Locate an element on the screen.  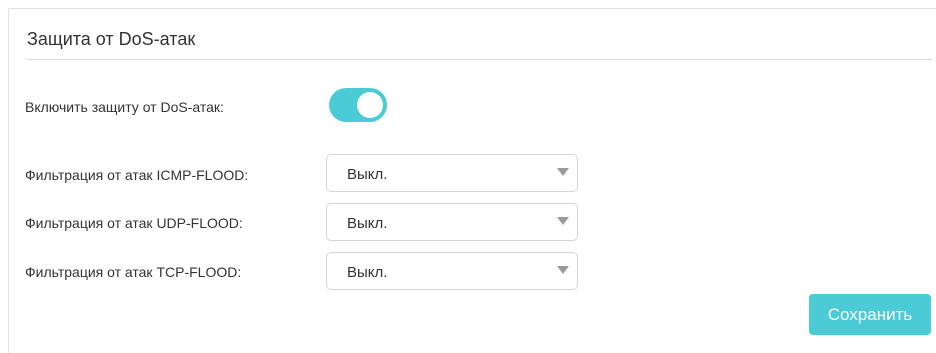
icmp-flood-label: Фильтрация от атак ICMP-FLOOD: is located at coordinates (137, 175).